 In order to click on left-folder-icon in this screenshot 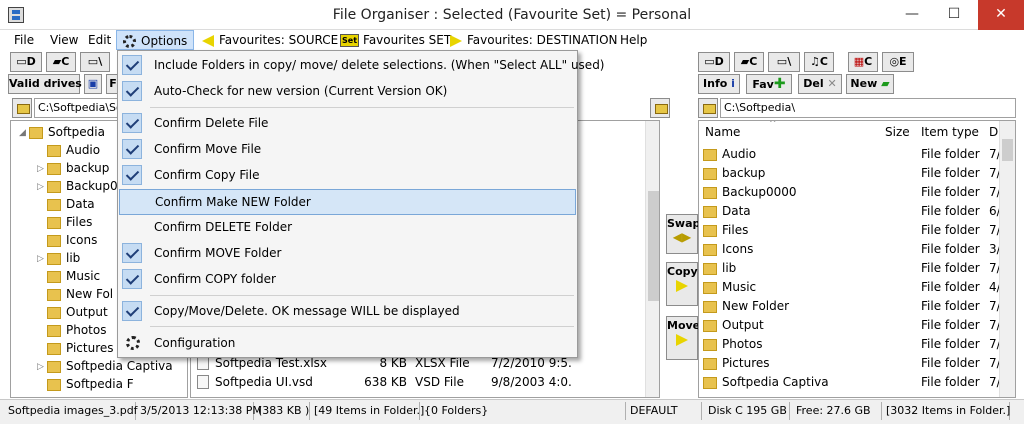, I will do `click(22, 108)`.